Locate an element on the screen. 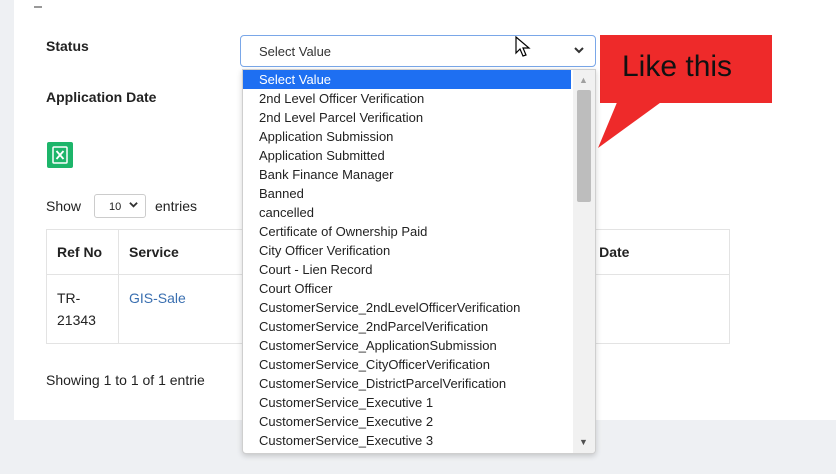 This screenshot has height=474, width=836. dropdown-option: CustomerService_CityOfficerVerification is located at coordinates (407, 364).